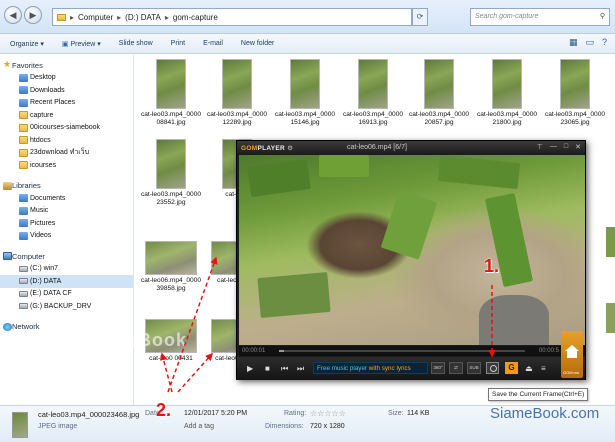 The height and width of the screenshot is (442, 615). I want to click on sidebar-item-icourses: icourses, so click(66, 165).